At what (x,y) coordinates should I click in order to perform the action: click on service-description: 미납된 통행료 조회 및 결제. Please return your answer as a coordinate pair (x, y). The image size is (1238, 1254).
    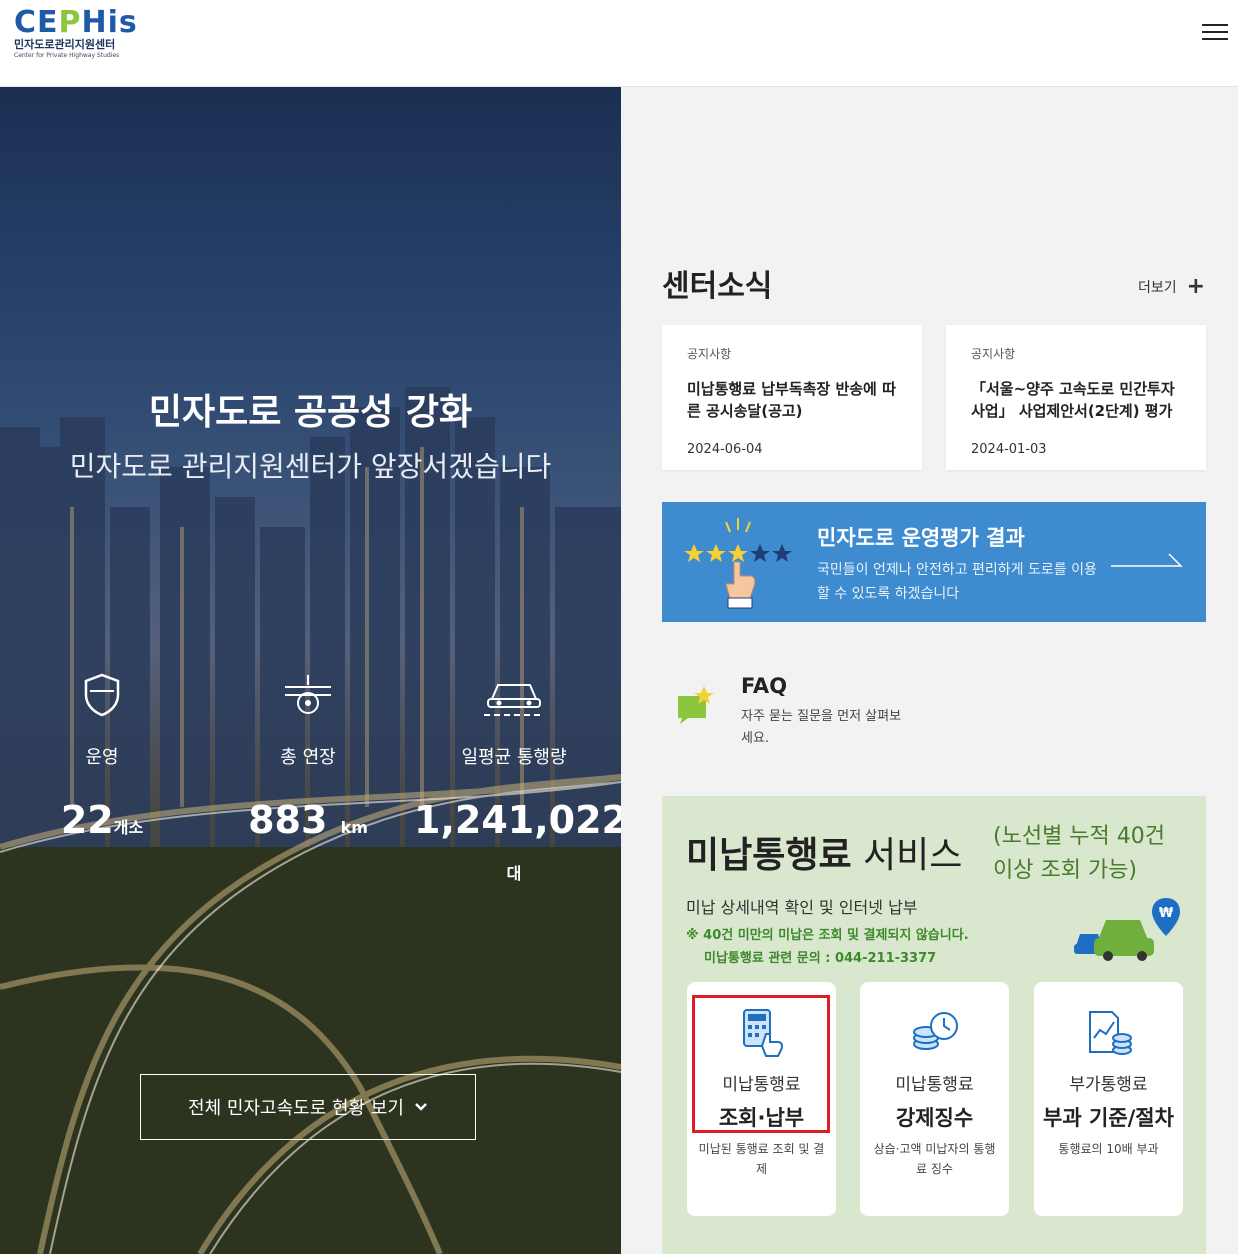
    Looking at the image, I should click on (761, 1159).